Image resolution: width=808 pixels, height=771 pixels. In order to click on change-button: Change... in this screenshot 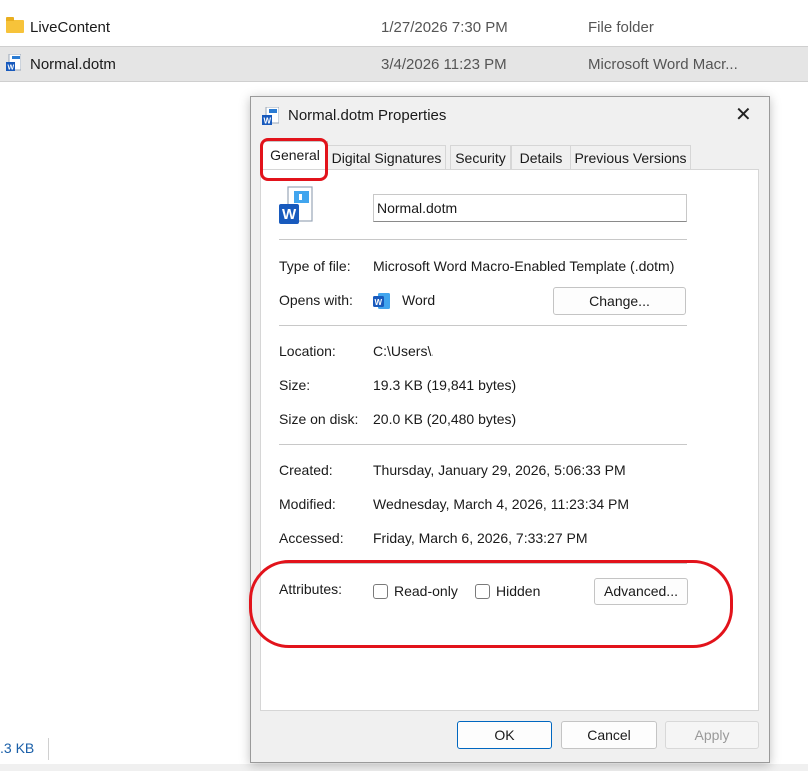, I will do `click(619, 301)`.